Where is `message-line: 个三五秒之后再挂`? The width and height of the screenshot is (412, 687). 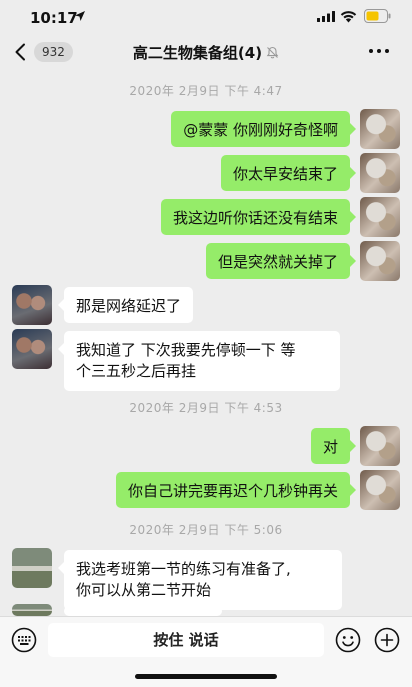
message-line: 个三五秒之后再挂 is located at coordinates (136, 371).